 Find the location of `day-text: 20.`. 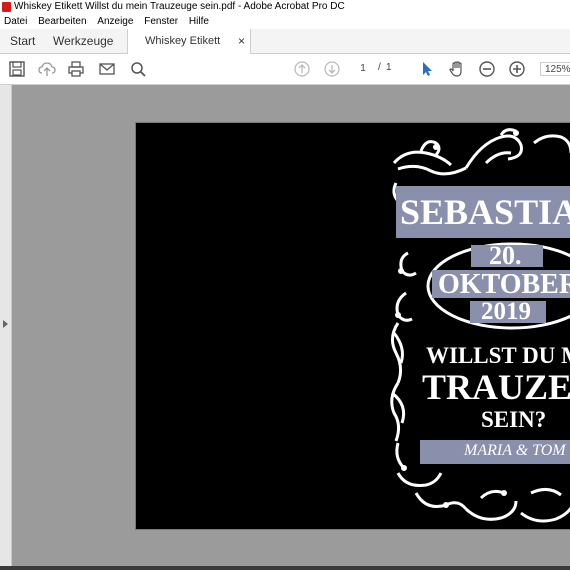

day-text: 20. is located at coordinates (505, 255).